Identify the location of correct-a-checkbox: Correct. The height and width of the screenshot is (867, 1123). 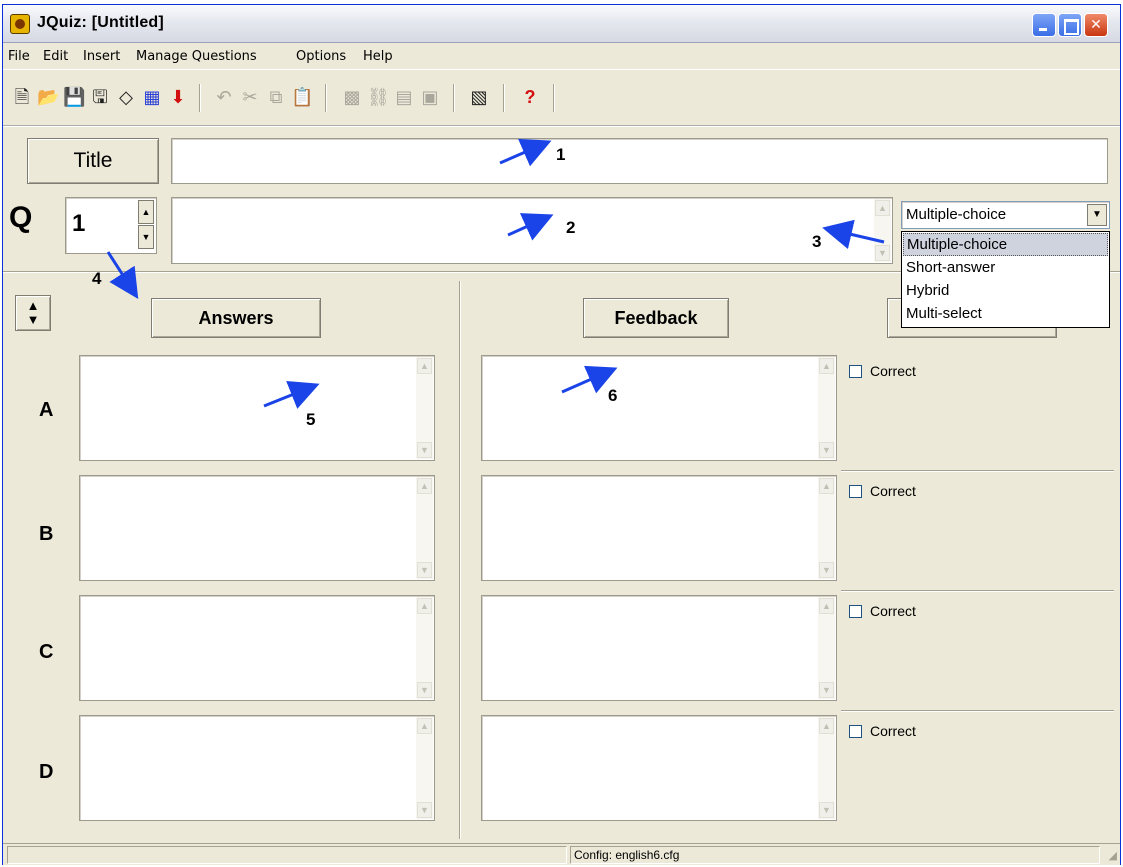
(882, 371).